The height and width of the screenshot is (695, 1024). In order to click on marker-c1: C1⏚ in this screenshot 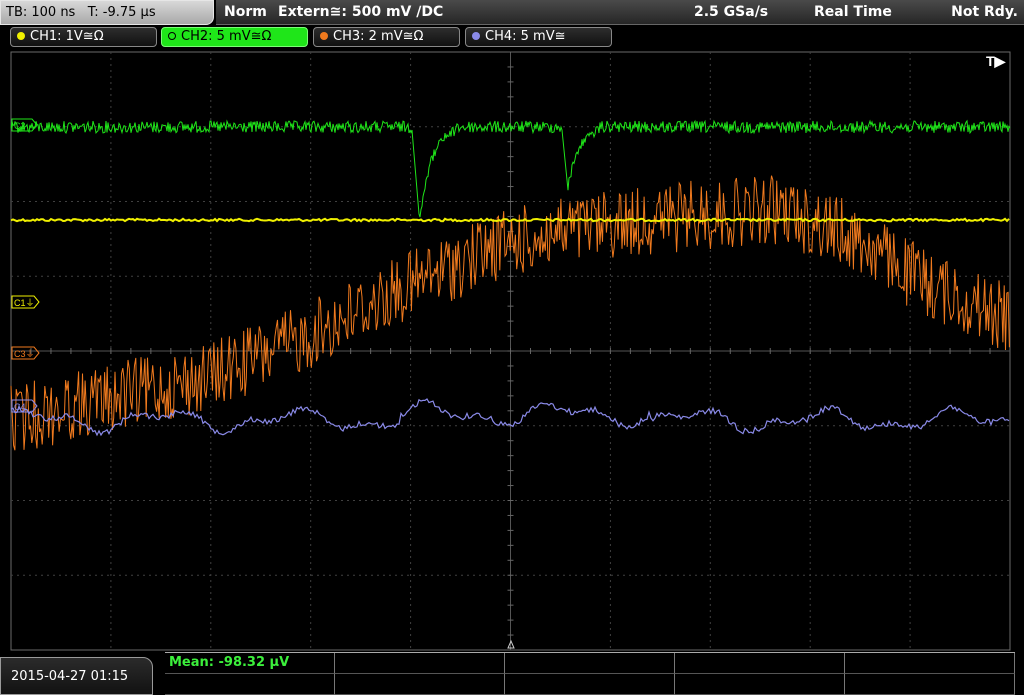, I will do `click(25, 302)`.